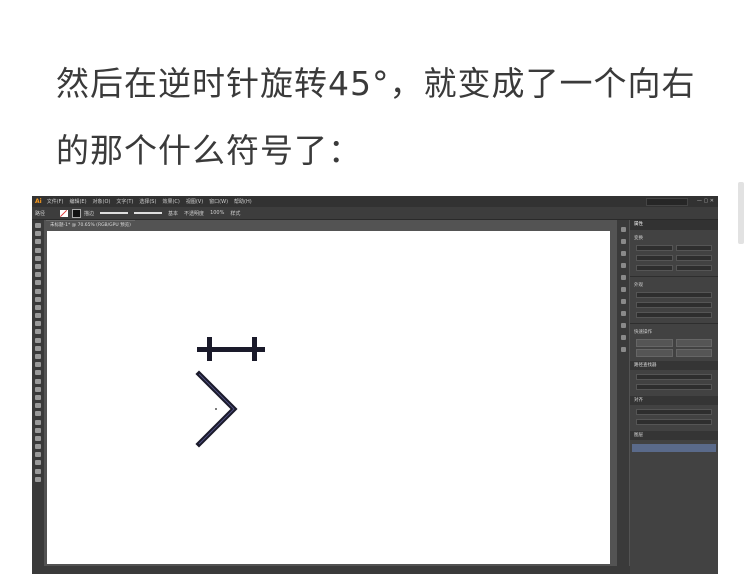  I want to click on shear-field, so click(693, 268).